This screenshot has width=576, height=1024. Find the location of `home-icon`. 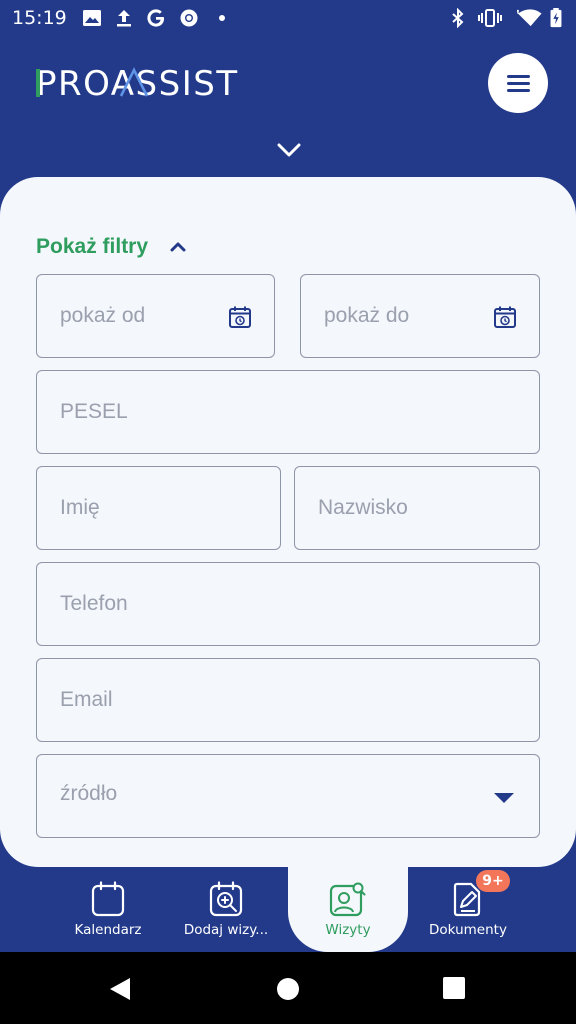

home-icon is located at coordinates (288, 989).